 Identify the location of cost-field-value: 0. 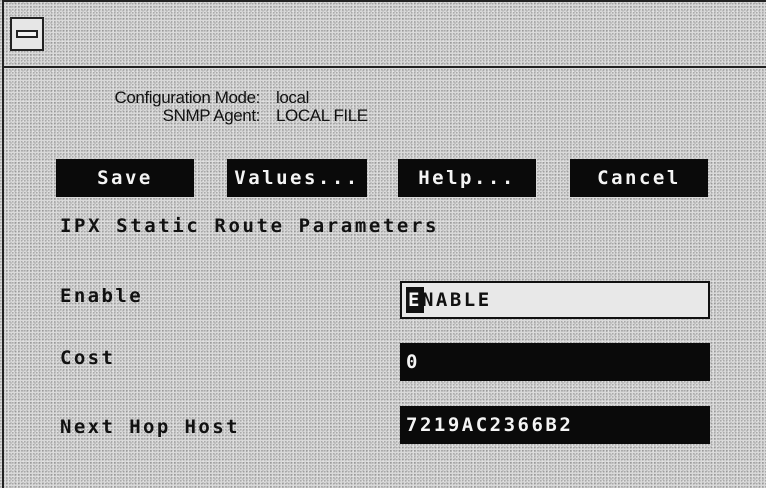
(413, 362).